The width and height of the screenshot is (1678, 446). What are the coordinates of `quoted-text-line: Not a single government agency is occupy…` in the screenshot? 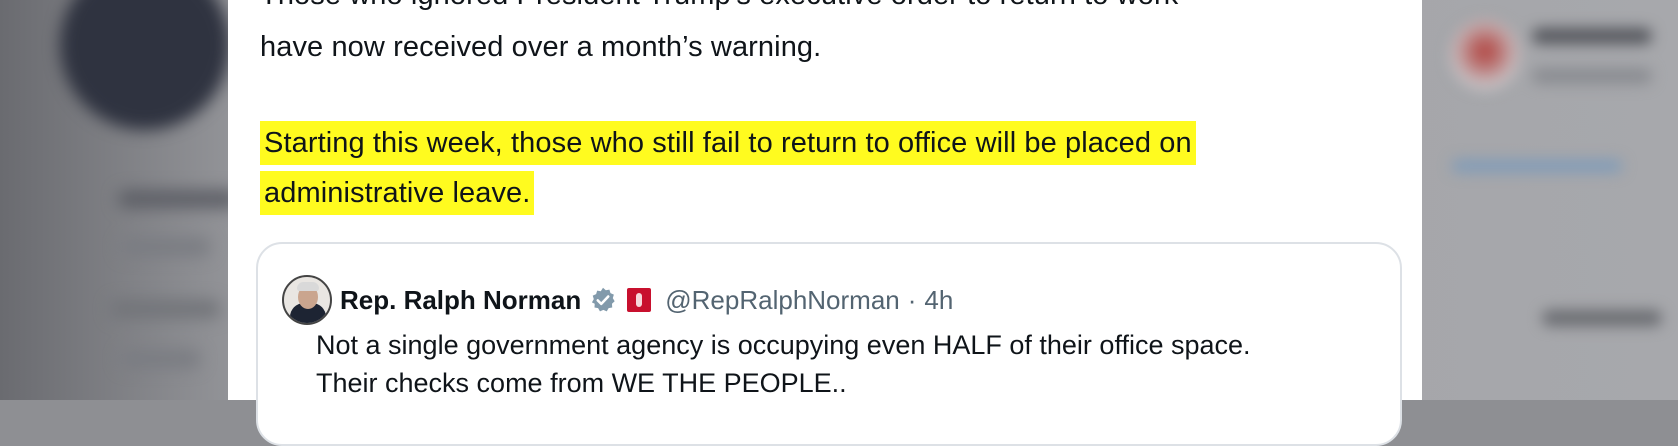 It's located at (783, 345).